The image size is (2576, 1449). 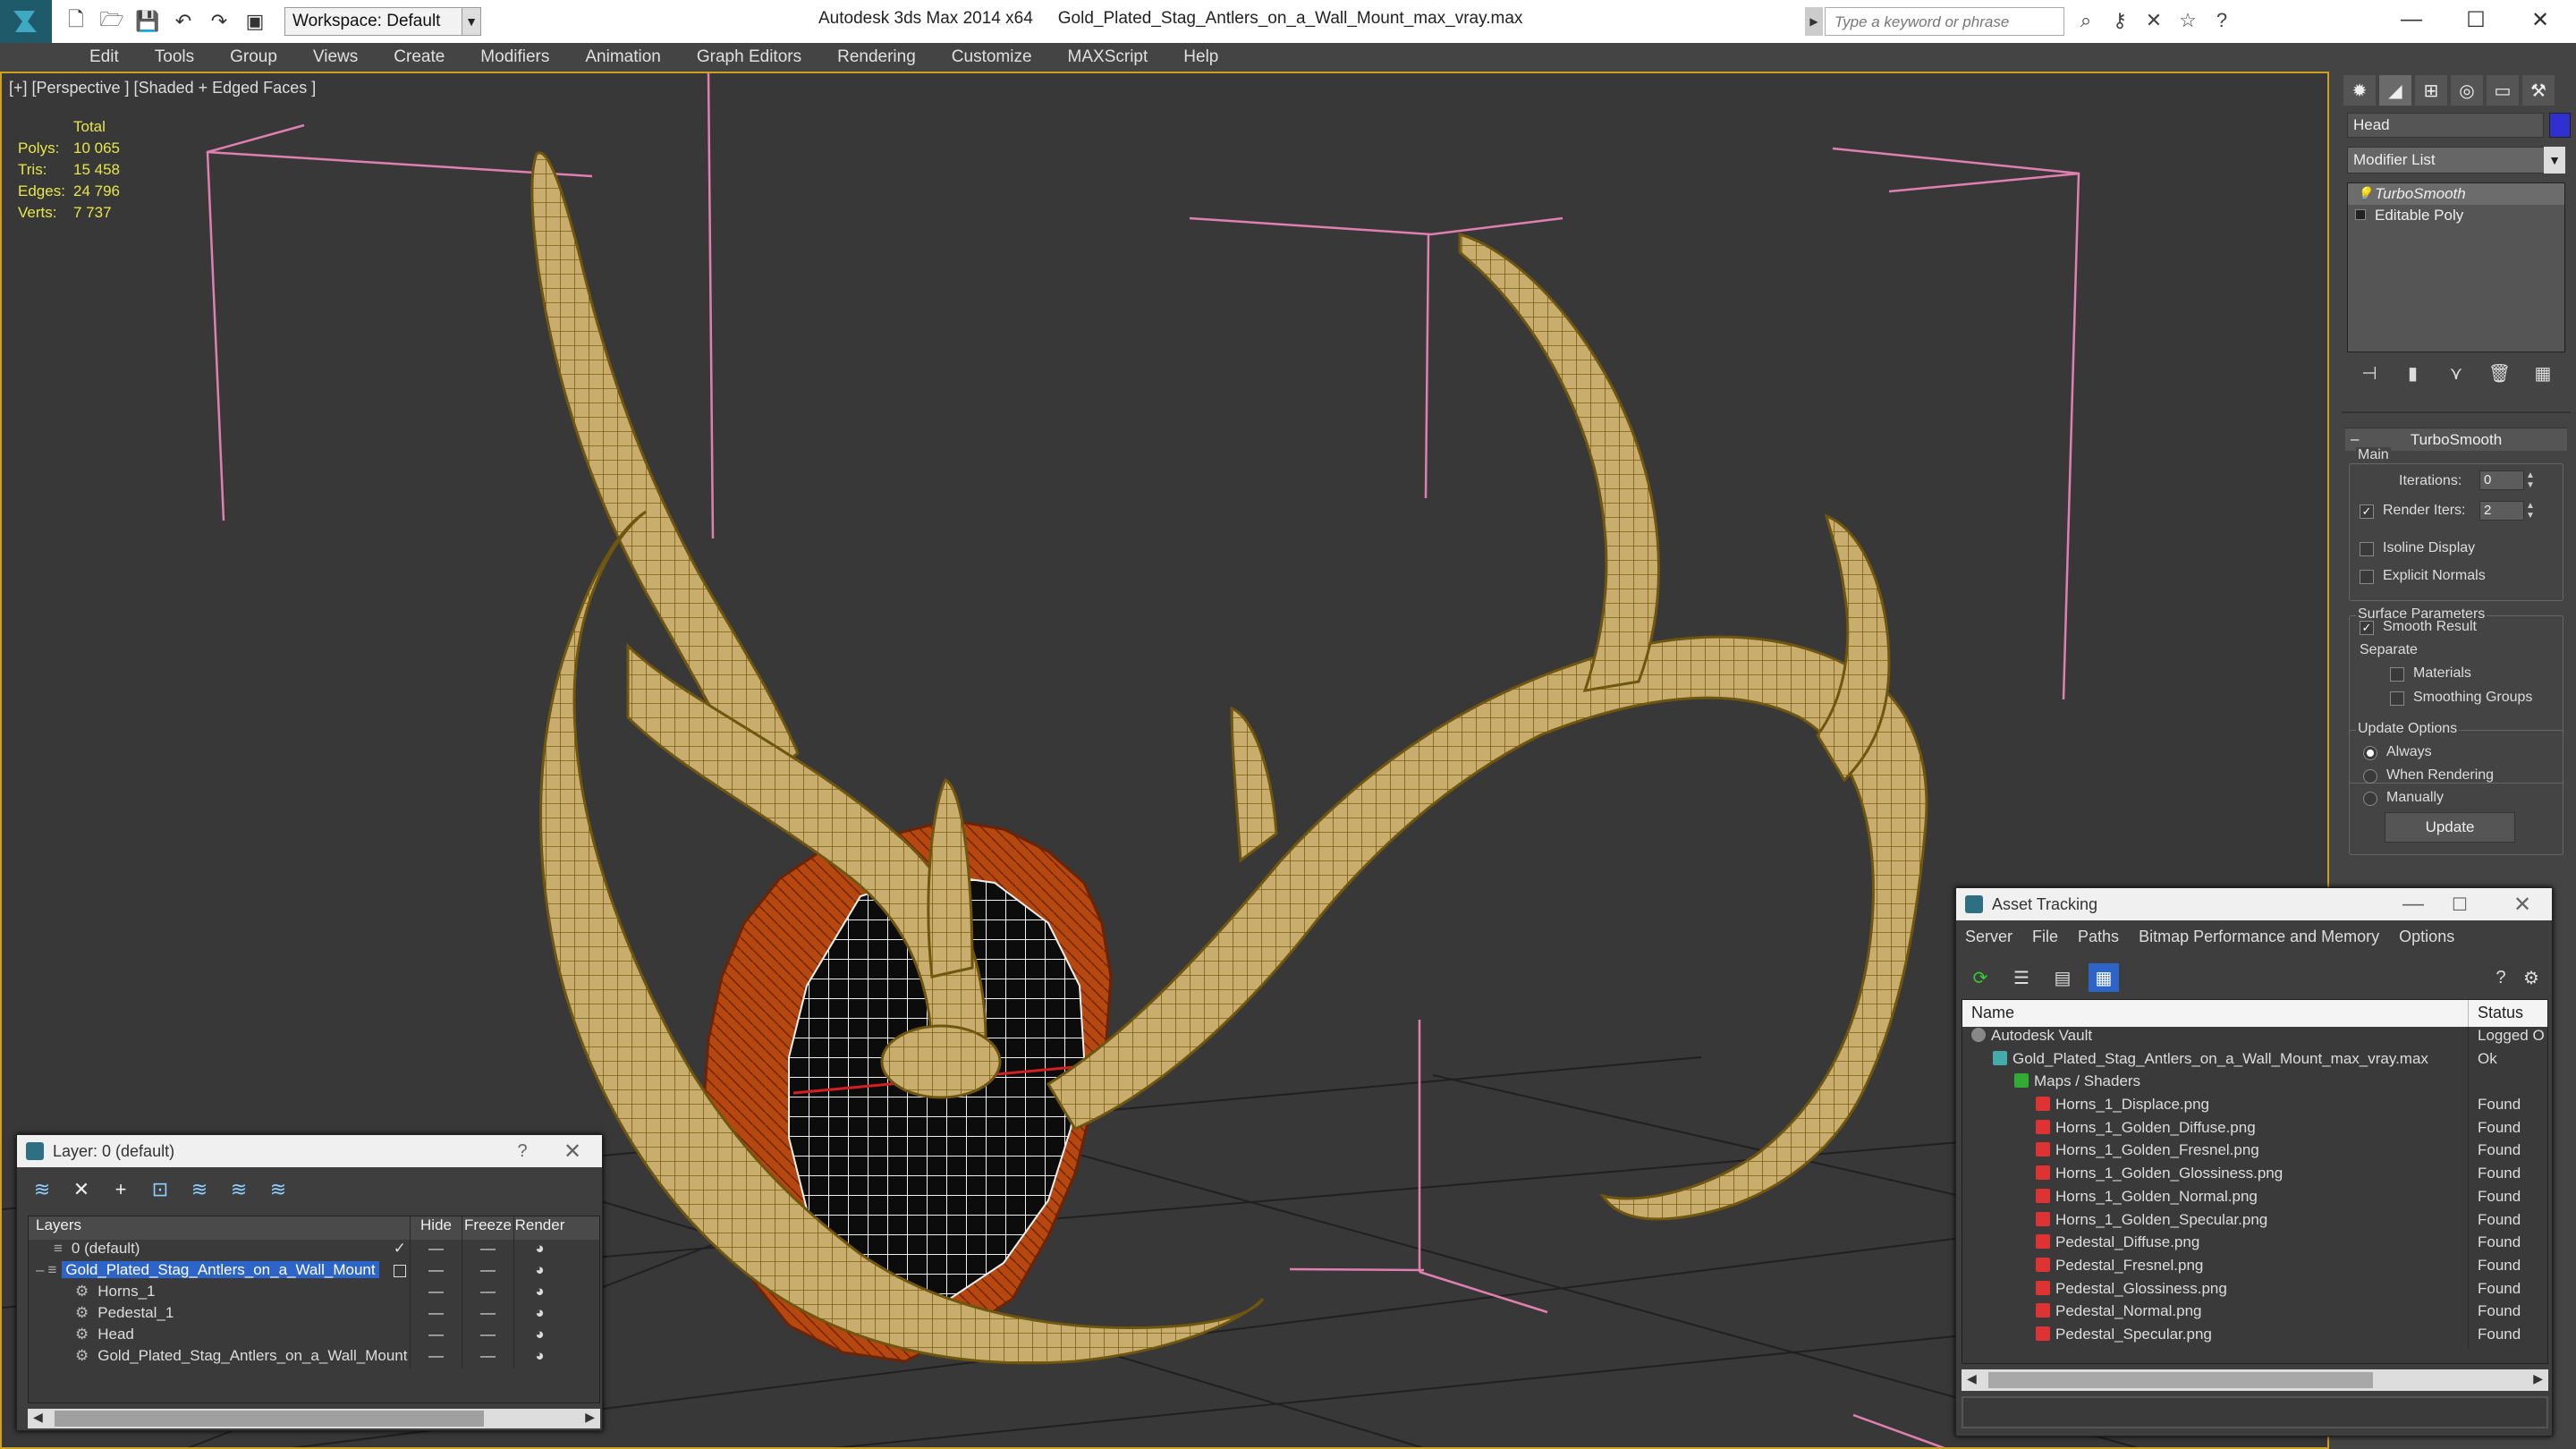 What do you see at coordinates (2367, 628) in the screenshot?
I see `smooth-result-checkbox: ✓` at bounding box center [2367, 628].